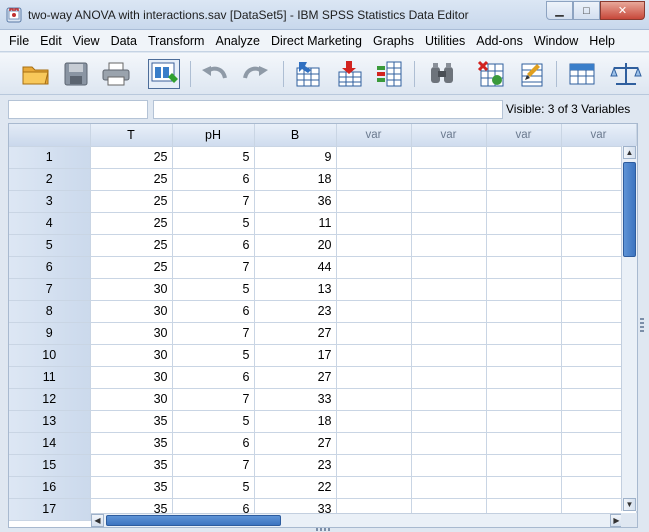 The height and width of the screenshot is (532, 649). Describe the element at coordinates (50, 421) in the screenshot. I see `row-number: 13` at that location.